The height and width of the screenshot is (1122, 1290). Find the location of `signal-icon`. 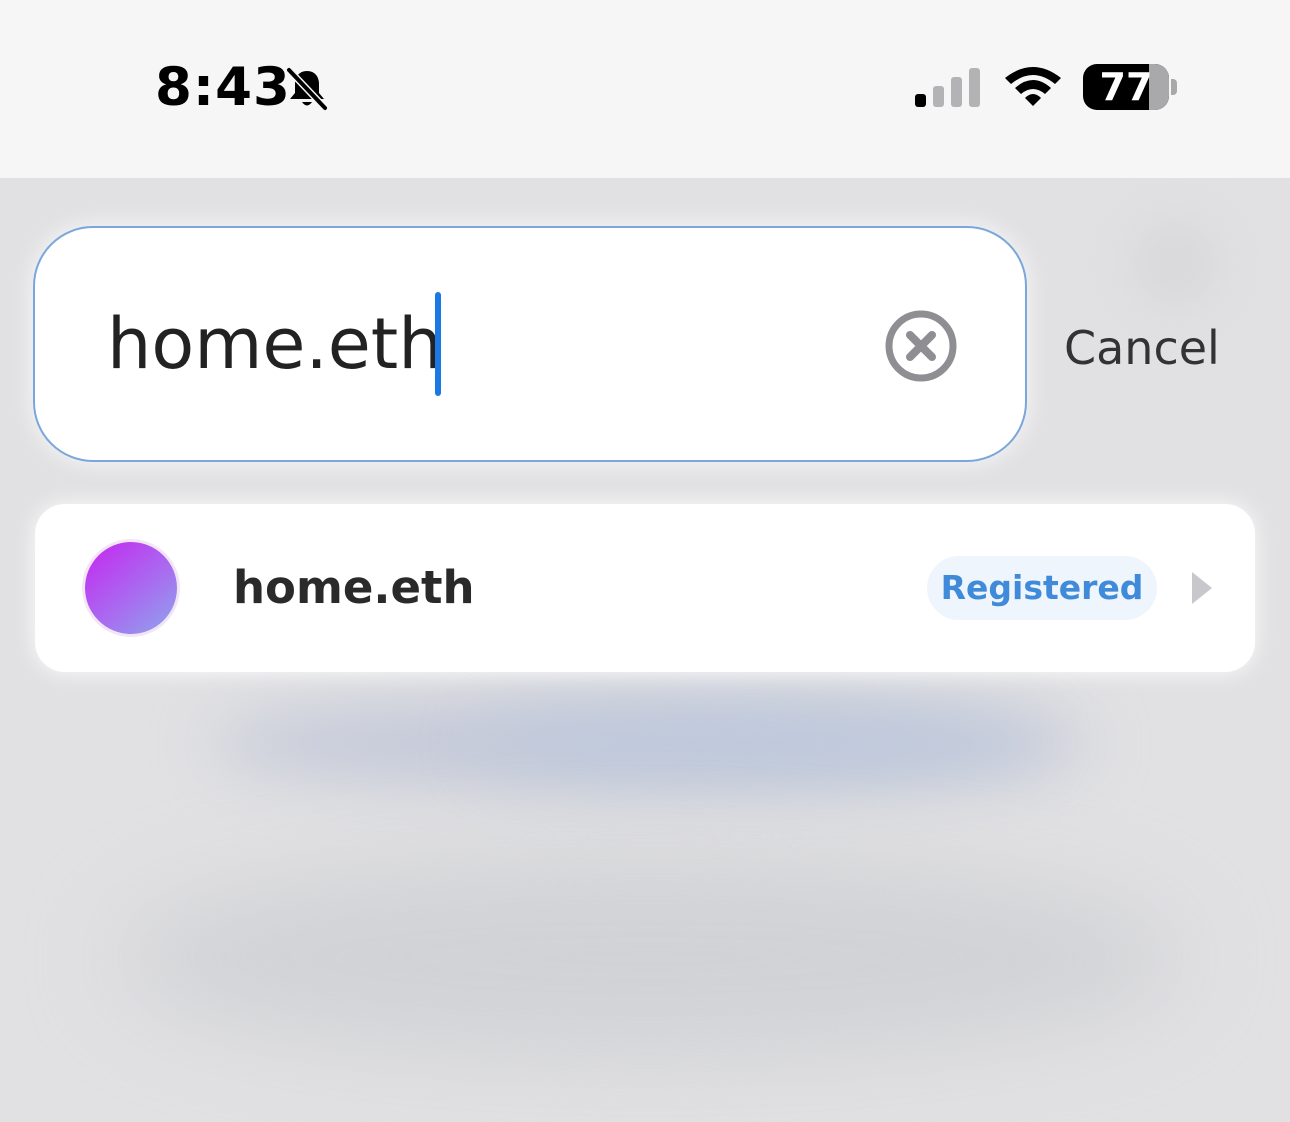

signal-icon is located at coordinates (947, 87).